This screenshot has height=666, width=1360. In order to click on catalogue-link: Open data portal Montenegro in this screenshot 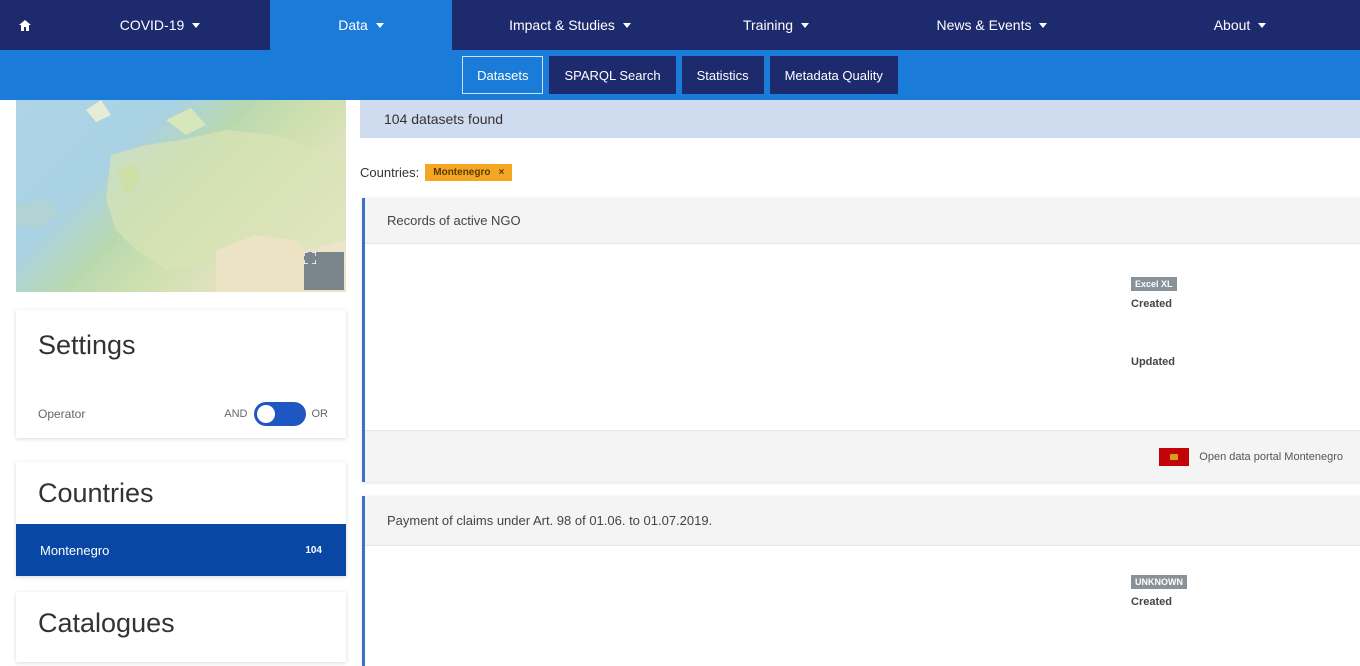, I will do `click(1271, 457)`.